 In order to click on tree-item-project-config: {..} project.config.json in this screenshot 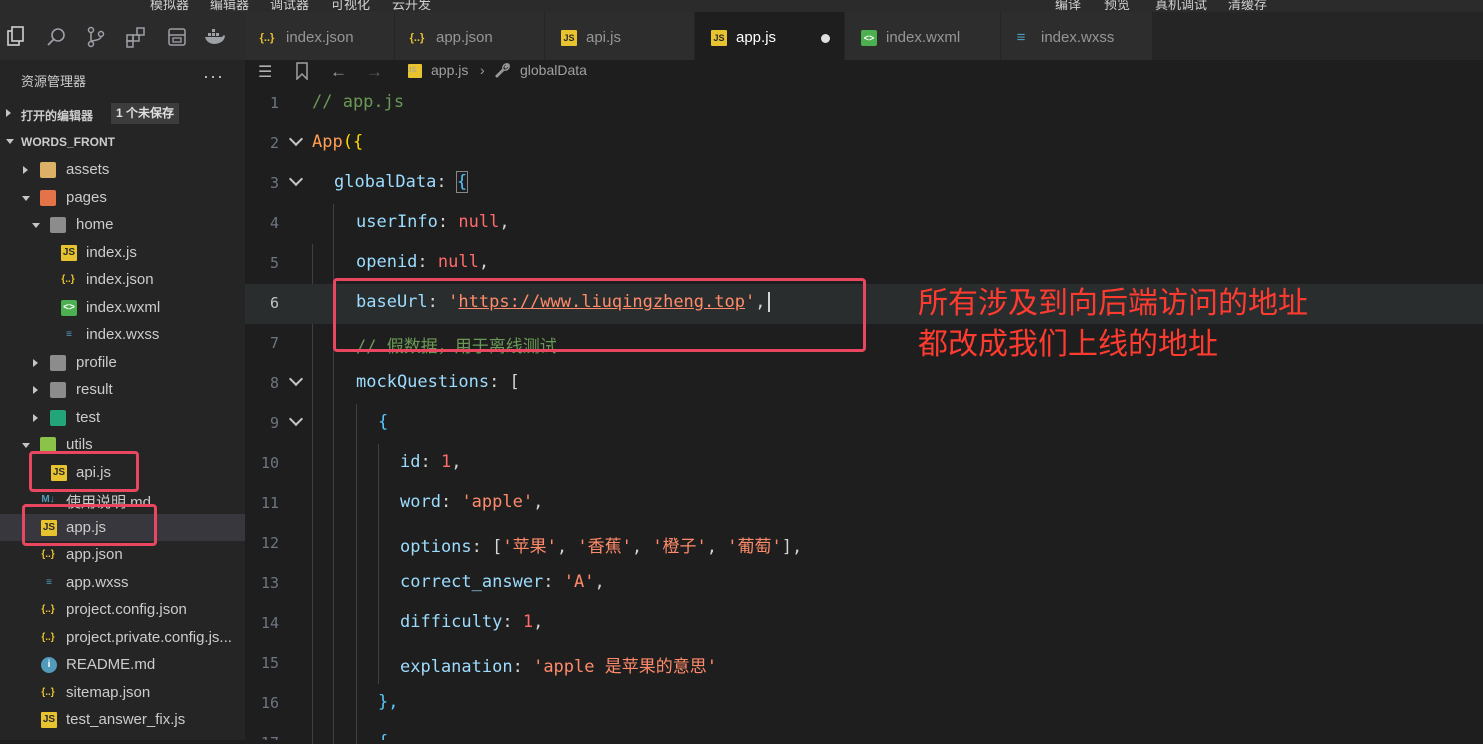, I will do `click(122, 609)`.